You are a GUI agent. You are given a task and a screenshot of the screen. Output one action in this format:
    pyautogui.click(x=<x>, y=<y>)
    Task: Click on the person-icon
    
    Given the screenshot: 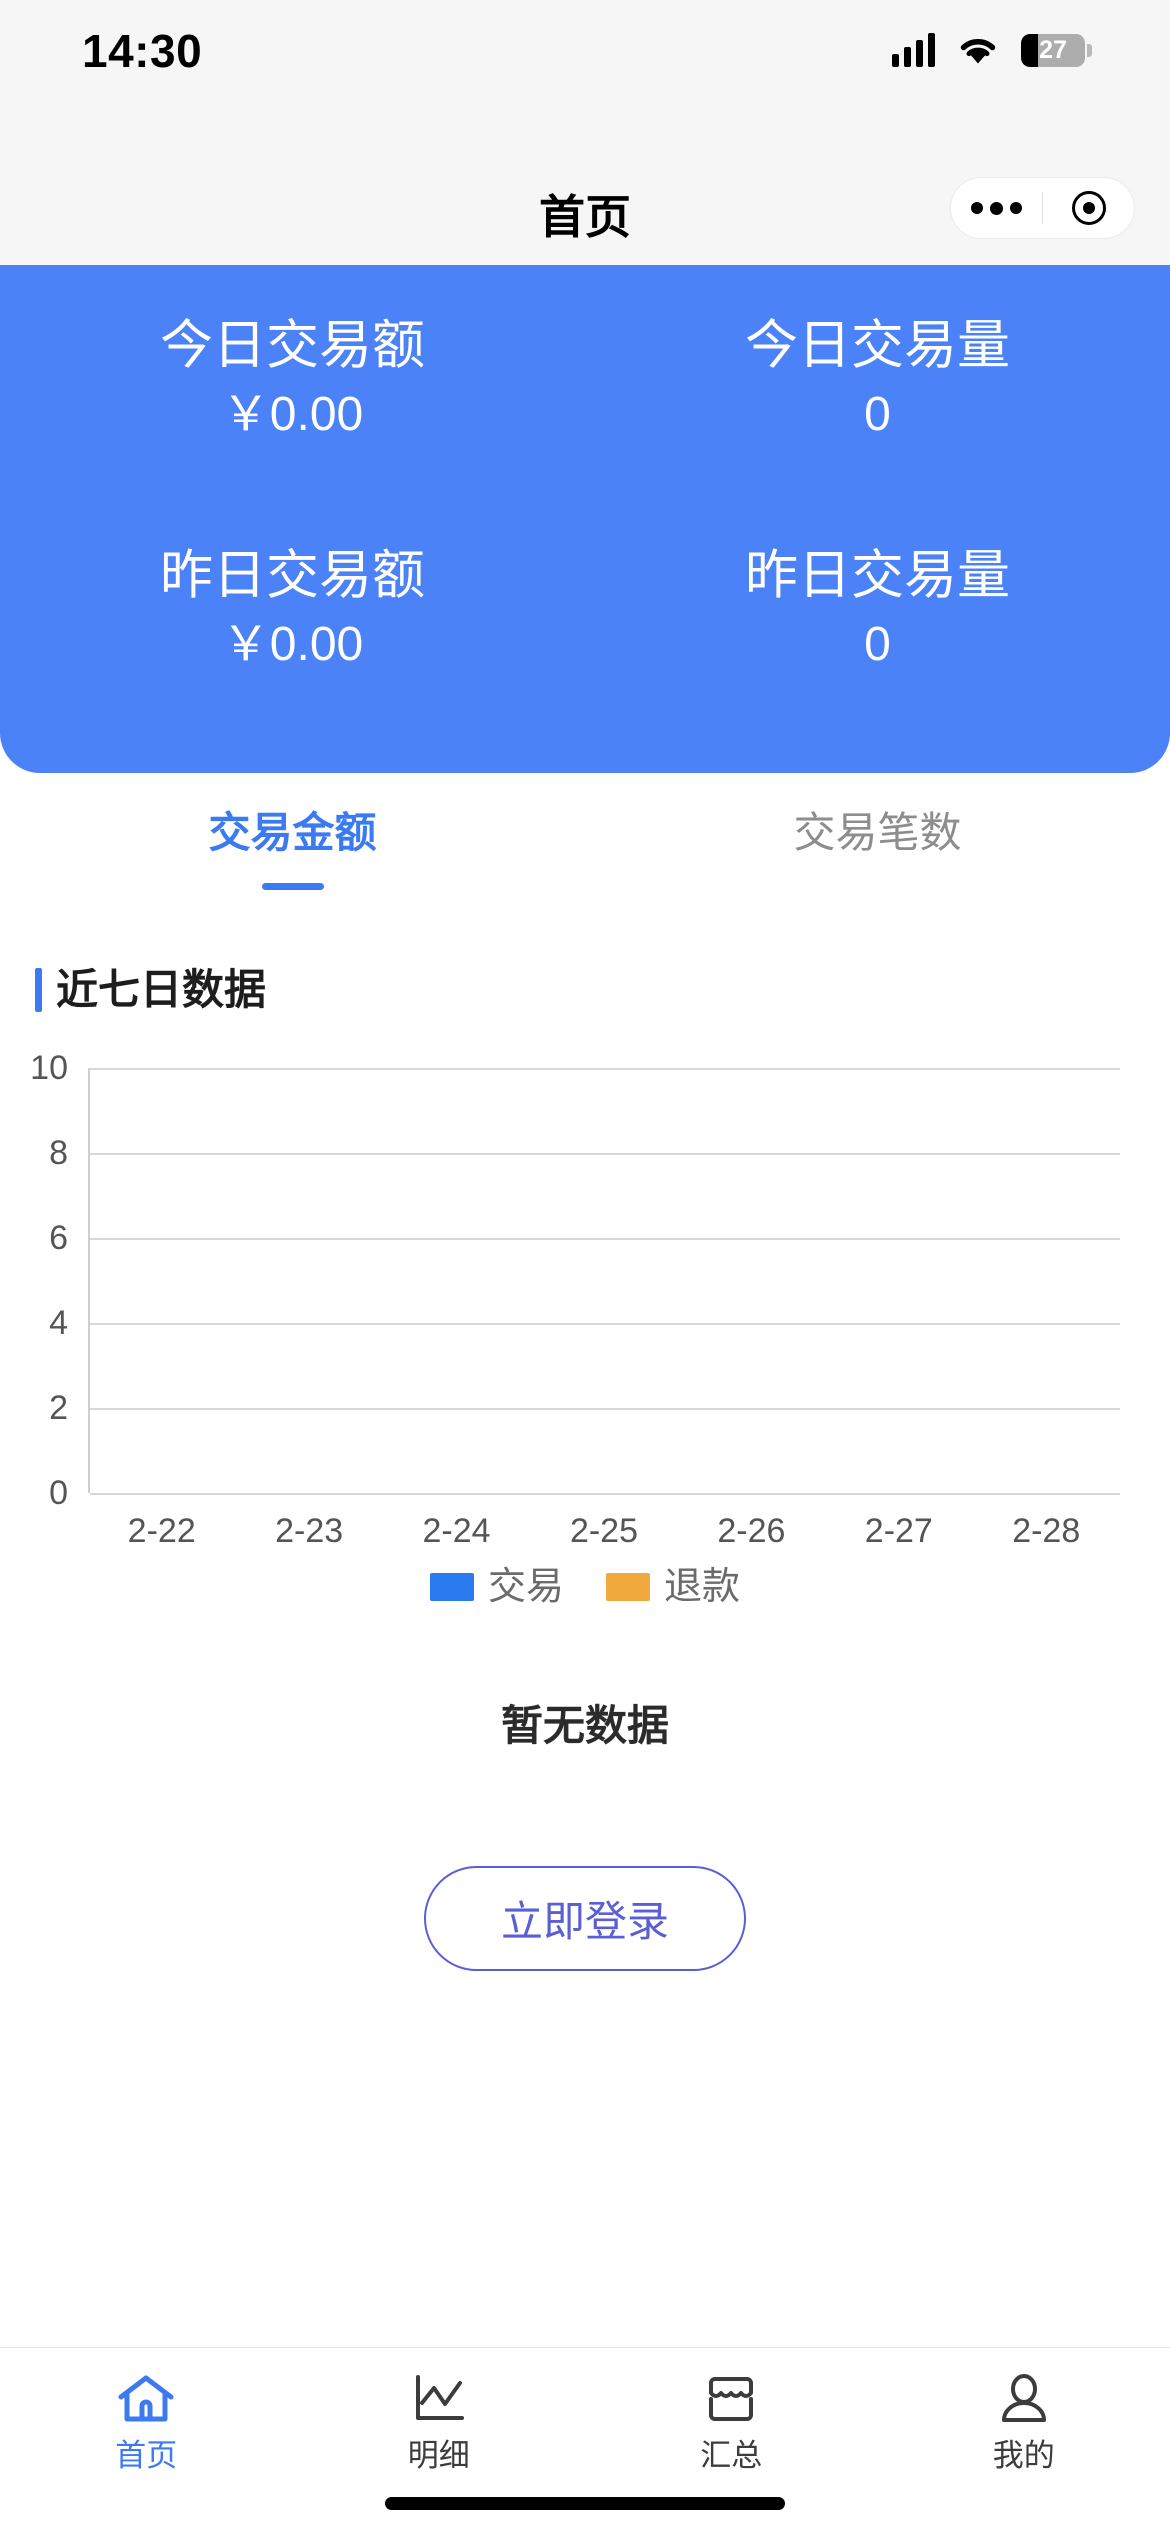 What is the action you would take?
    pyautogui.click(x=1024, y=2399)
    